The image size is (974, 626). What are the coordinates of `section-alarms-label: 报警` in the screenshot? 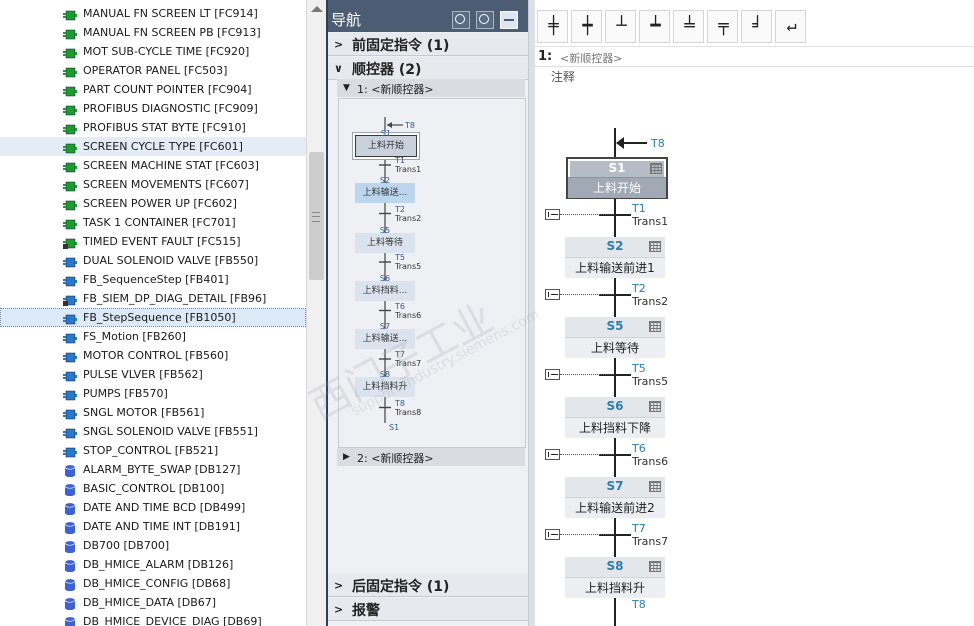 It's located at (366, 611).